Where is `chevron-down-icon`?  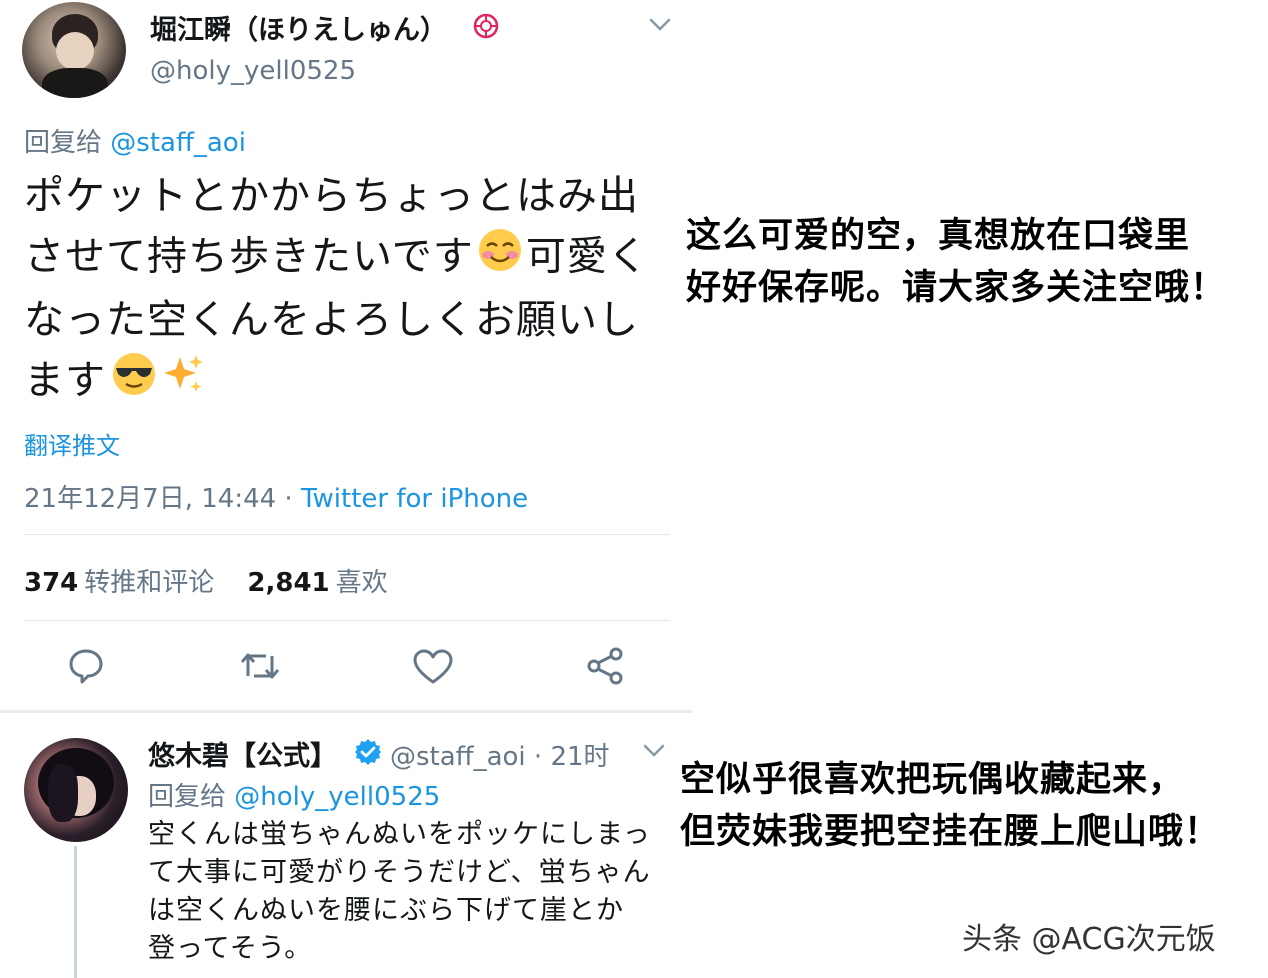 chevron-down-icon is located at coordinates (660, 25).